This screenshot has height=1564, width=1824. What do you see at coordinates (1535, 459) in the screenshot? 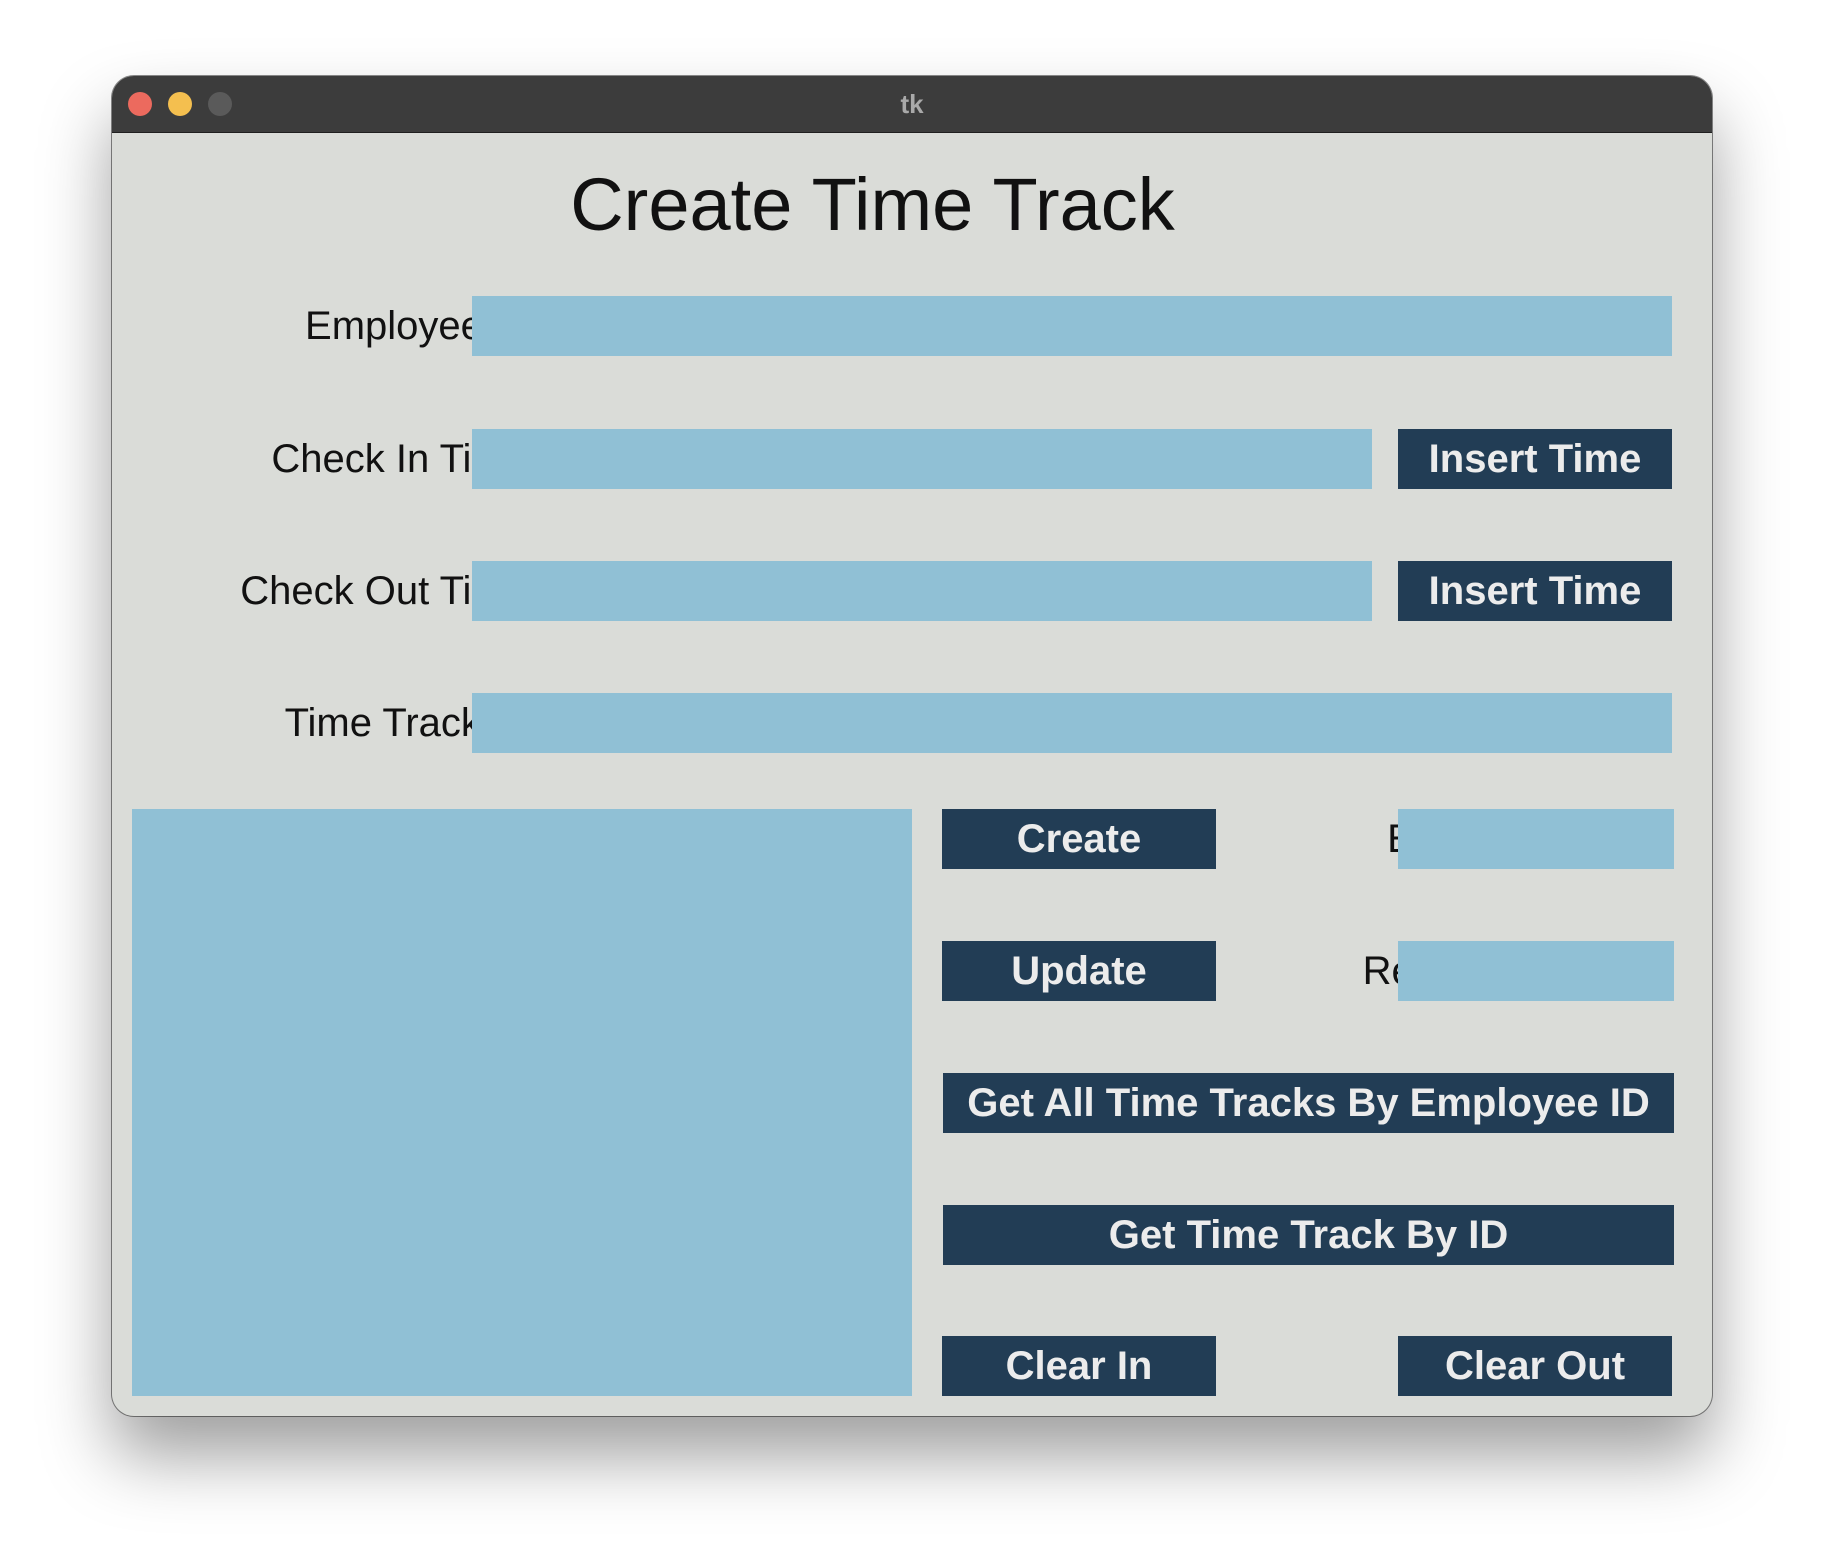
I see `insert-check-in-time-button: Insert Time` at bounding box center [1535, 459].